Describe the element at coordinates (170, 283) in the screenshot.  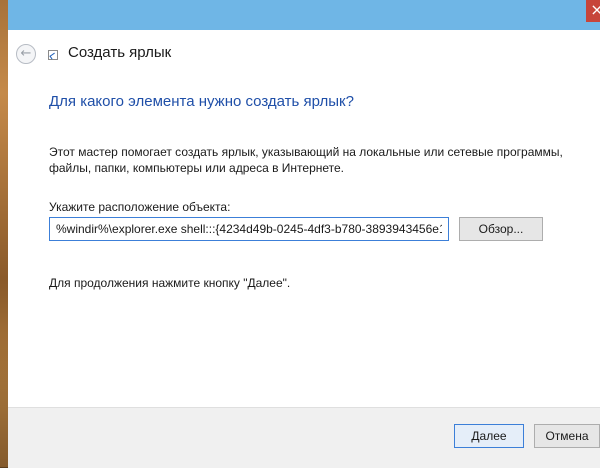
I see `continue-hint: Для продолжения нажмите кнопку "Далее".` at that location.